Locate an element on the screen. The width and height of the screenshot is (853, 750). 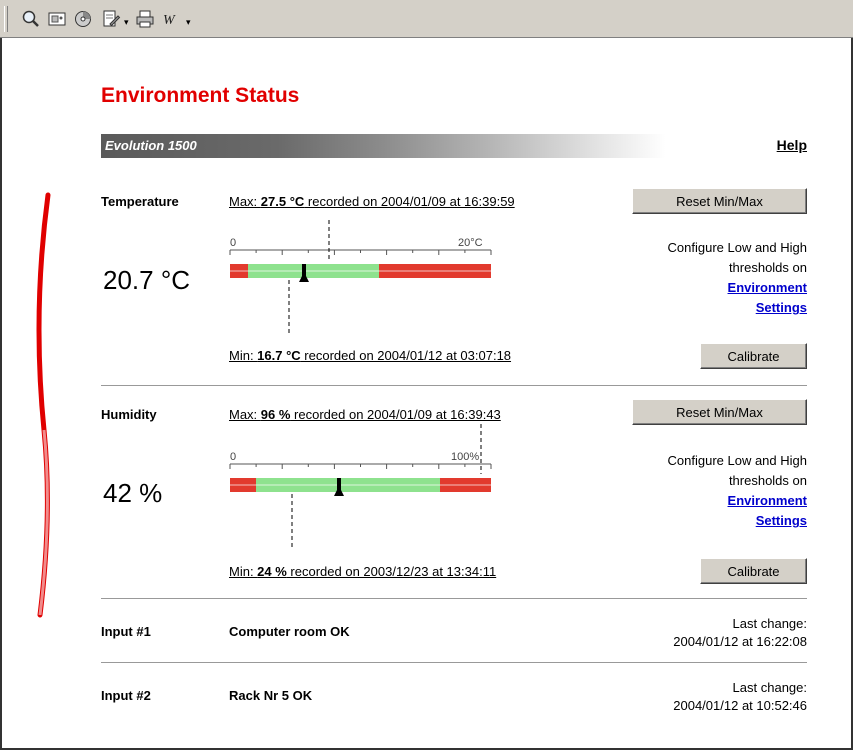
humidity-min-value: 24 % is located at coordinates (272, 571).